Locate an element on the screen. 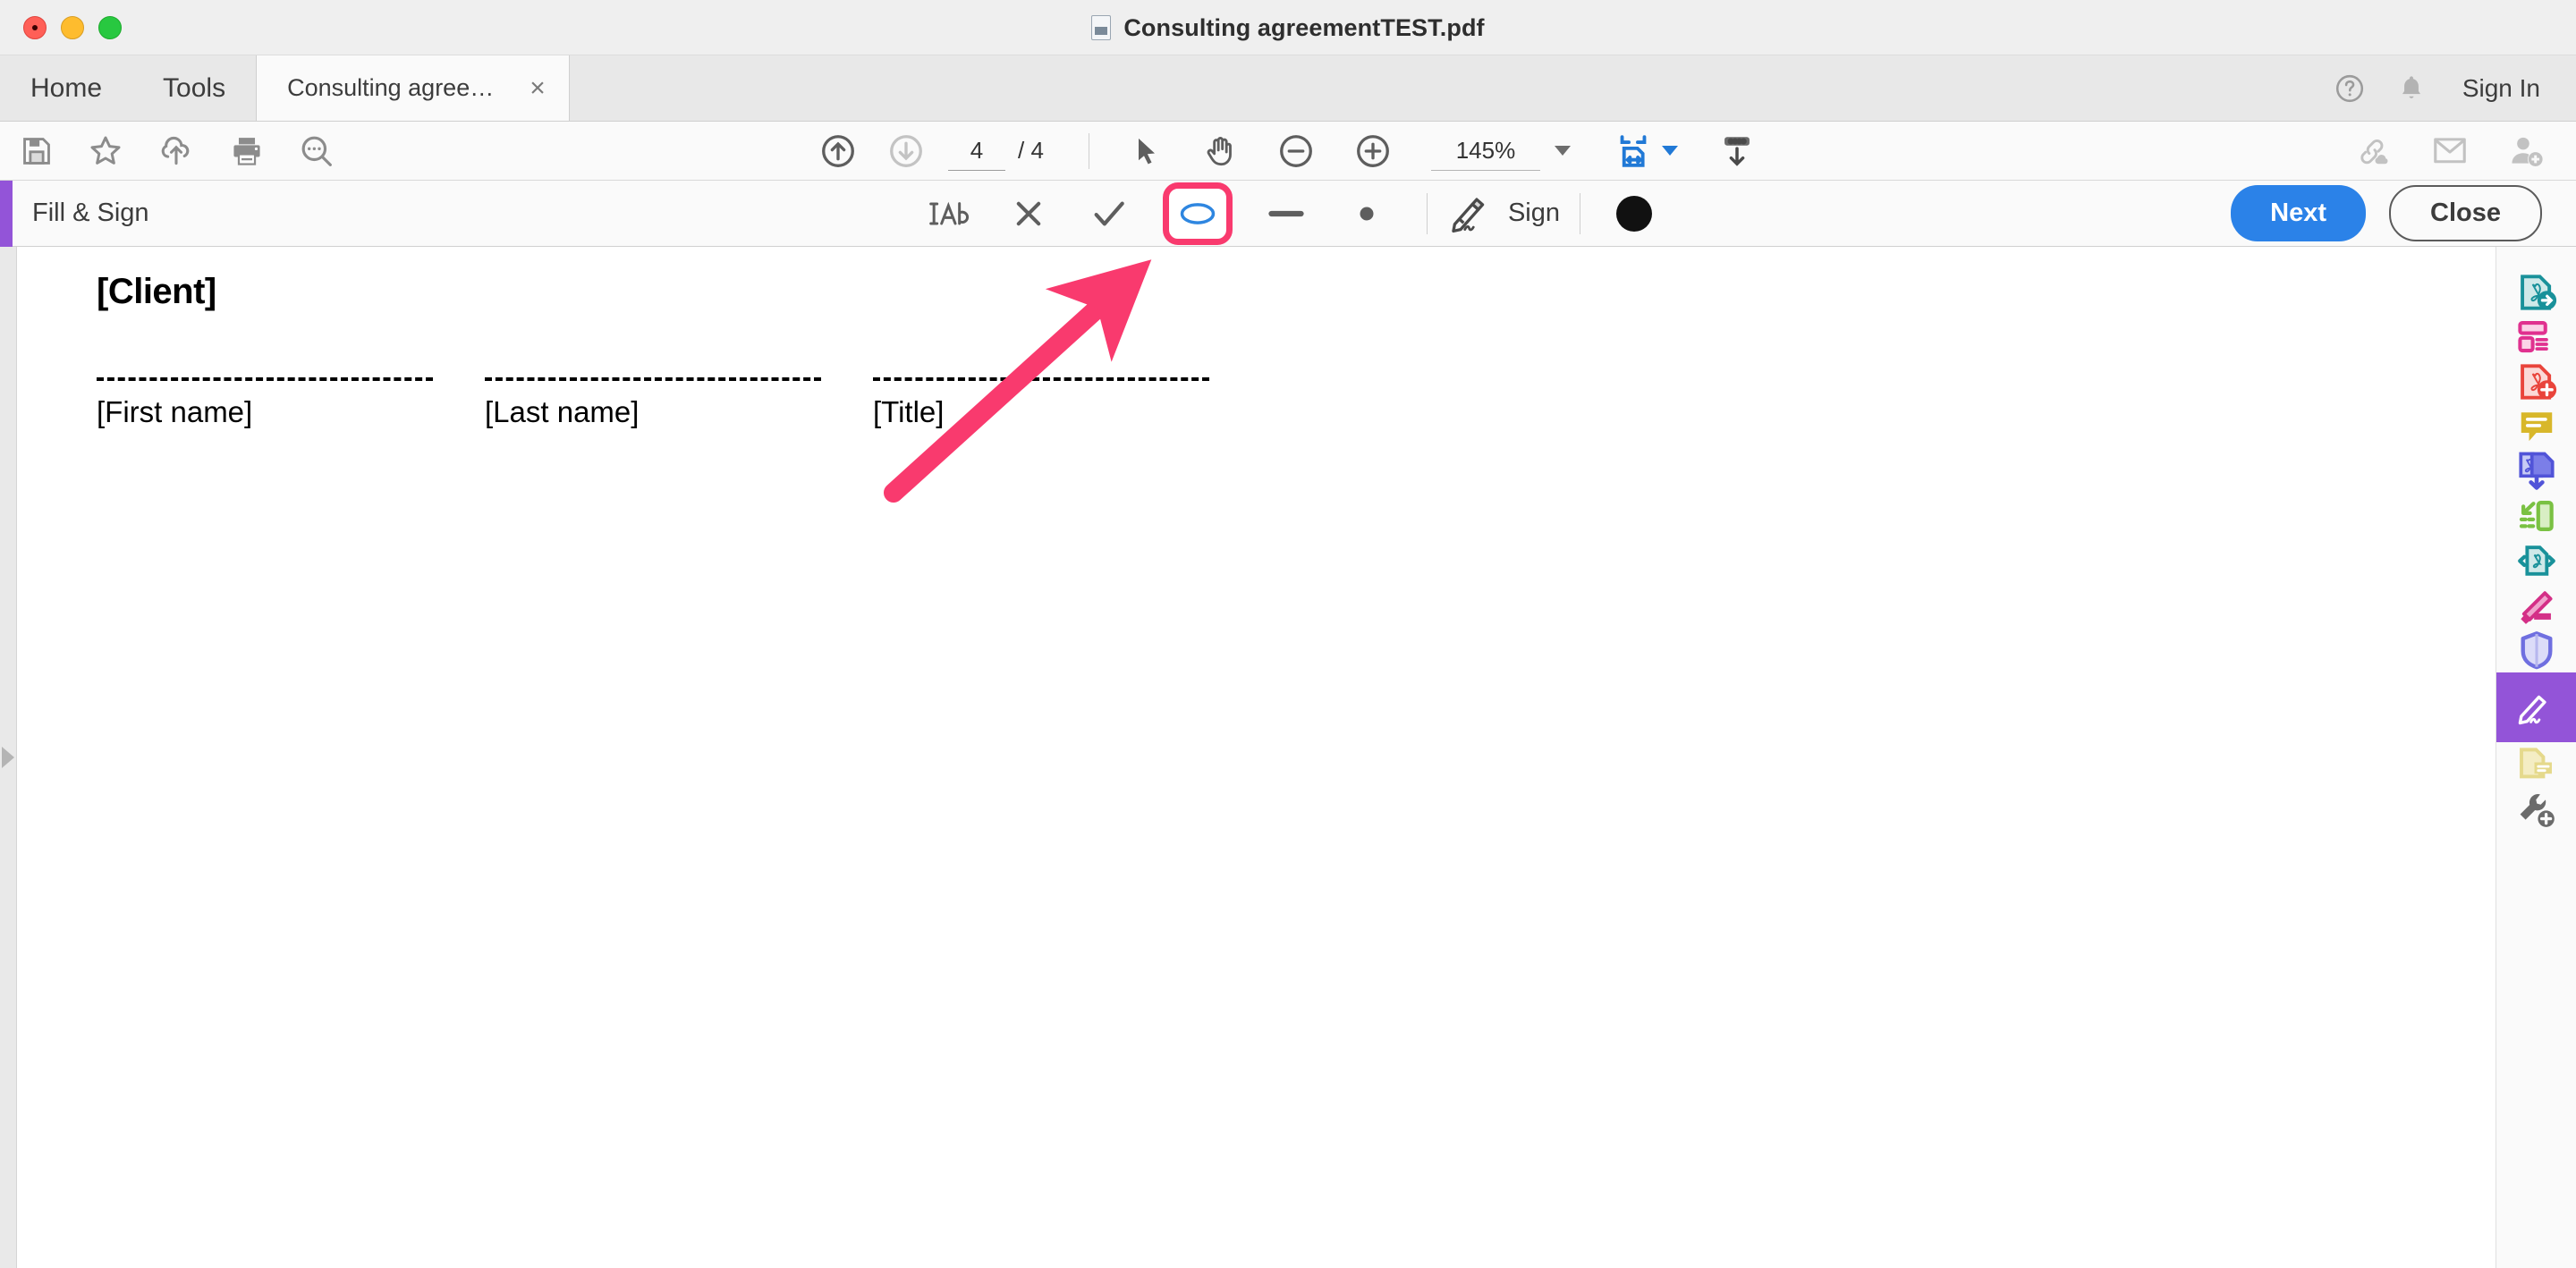  hand-icon is located at coordinates (1220, 151).